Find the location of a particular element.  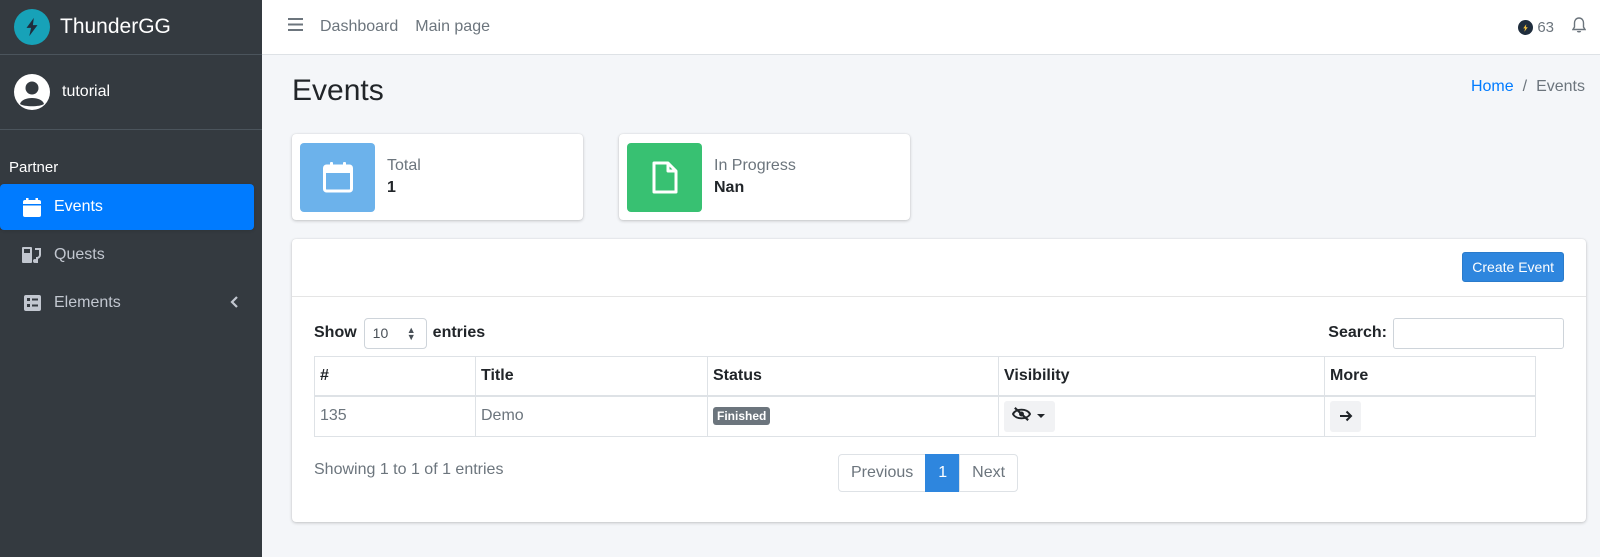

lightning-icon is located at coordinates (1526, 27).